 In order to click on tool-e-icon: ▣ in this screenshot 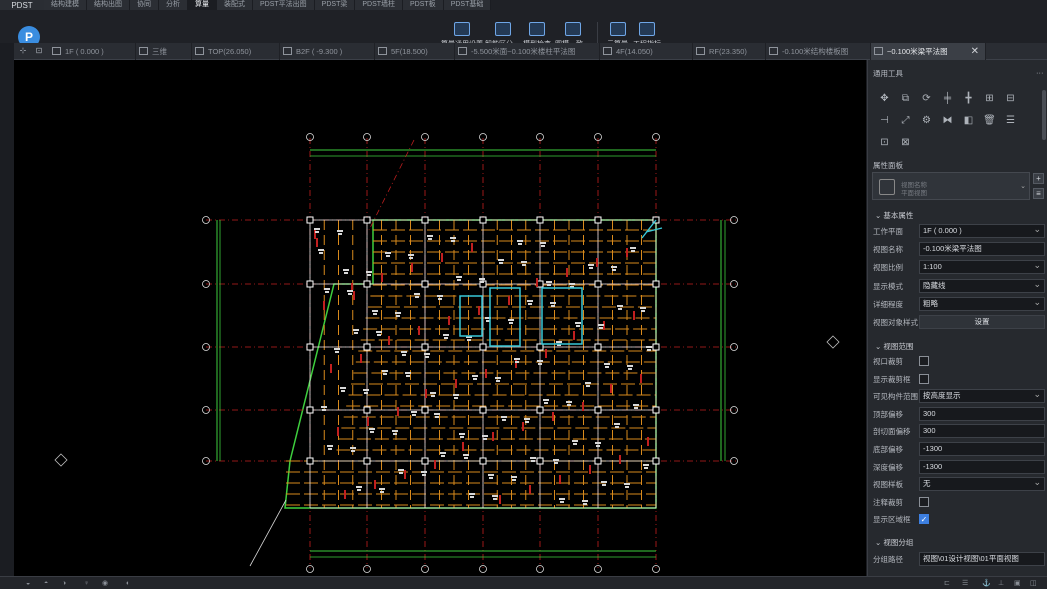, I will do `click(1018, 583)`.